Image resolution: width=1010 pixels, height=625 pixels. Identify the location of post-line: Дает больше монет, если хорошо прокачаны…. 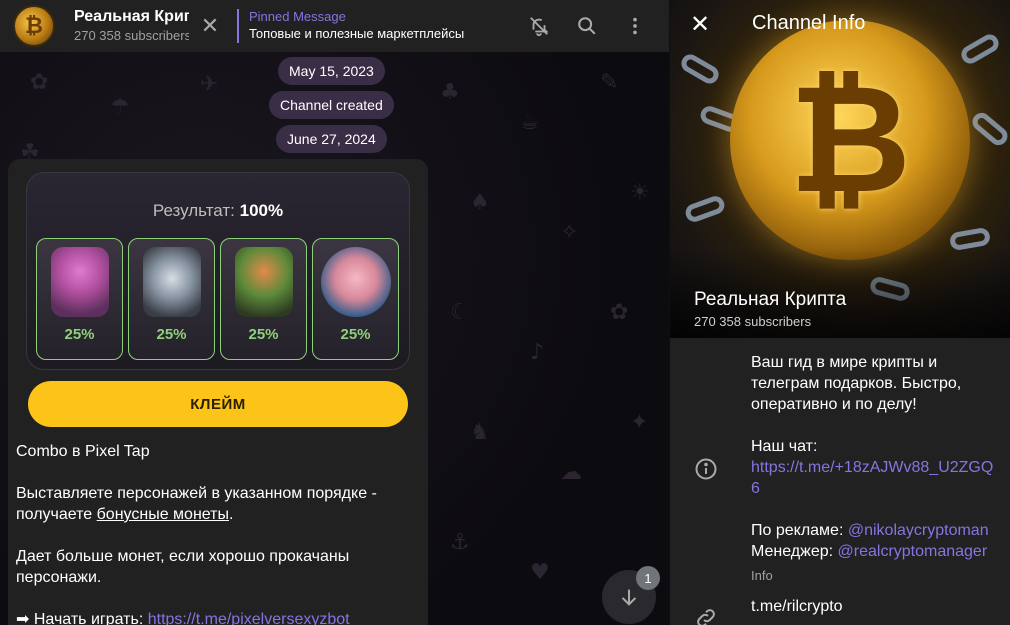
(183, 567).